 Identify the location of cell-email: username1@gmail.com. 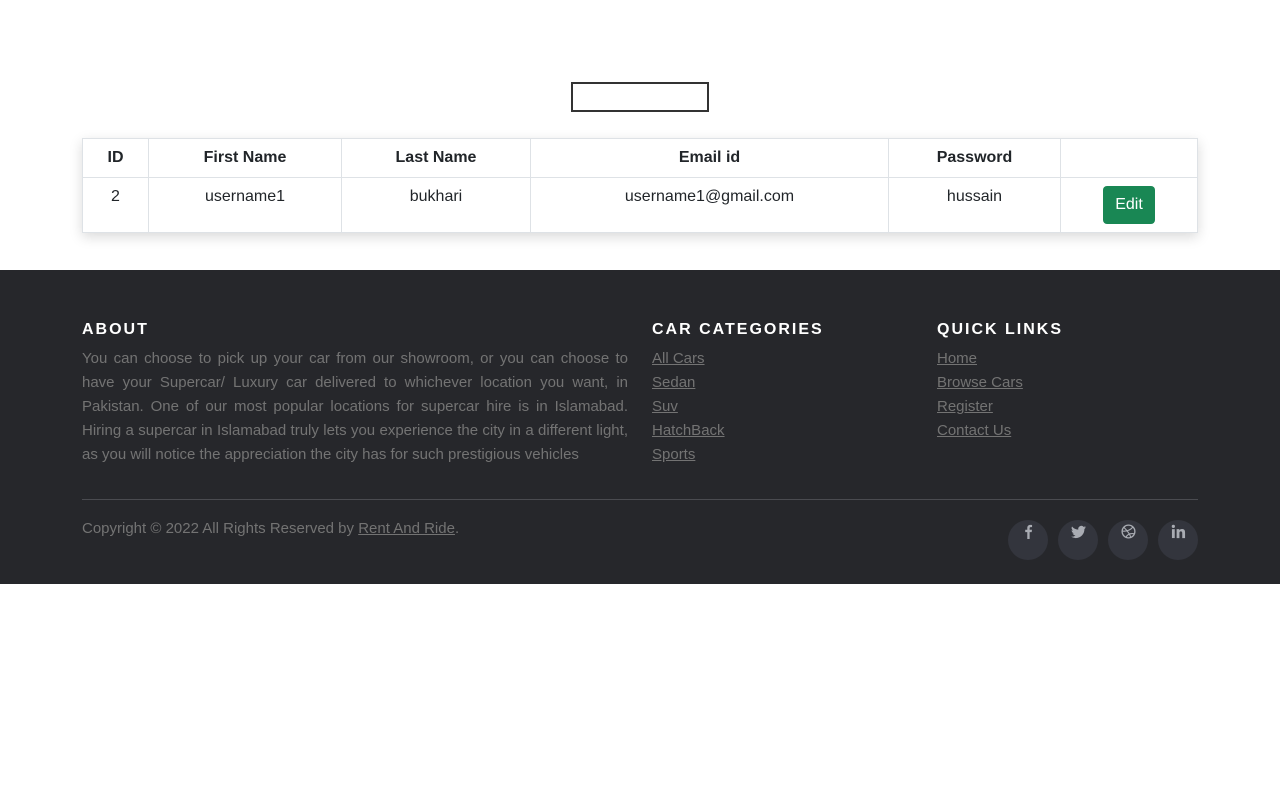
(709, 205).